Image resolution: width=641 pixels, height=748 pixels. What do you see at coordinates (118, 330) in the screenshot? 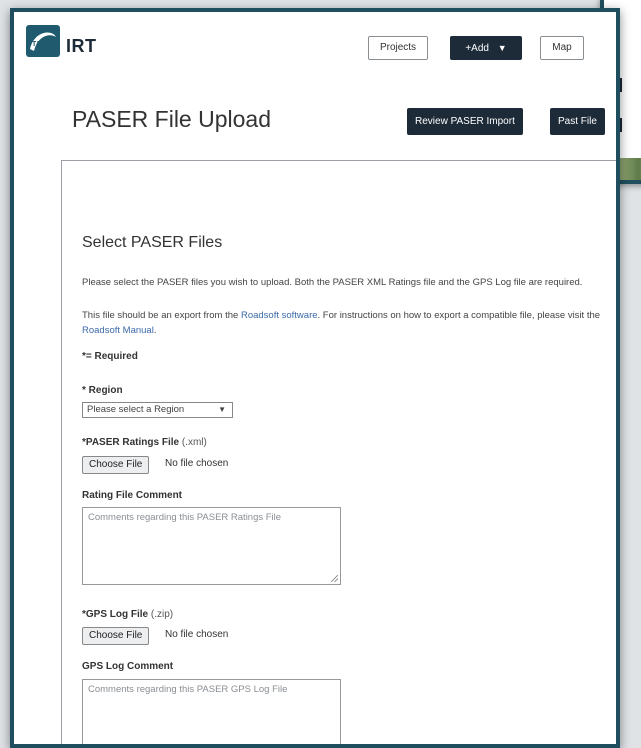
I see `roadsoft-manual-link: Roadsoft Manual` at bounding box center [118, 330].